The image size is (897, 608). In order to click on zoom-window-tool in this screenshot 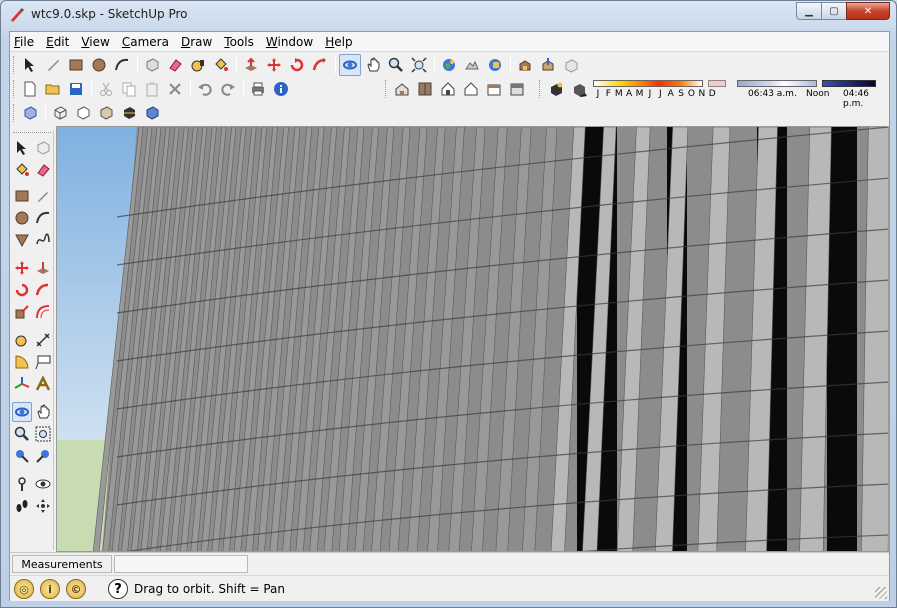, I will do `click(43, 434)`.